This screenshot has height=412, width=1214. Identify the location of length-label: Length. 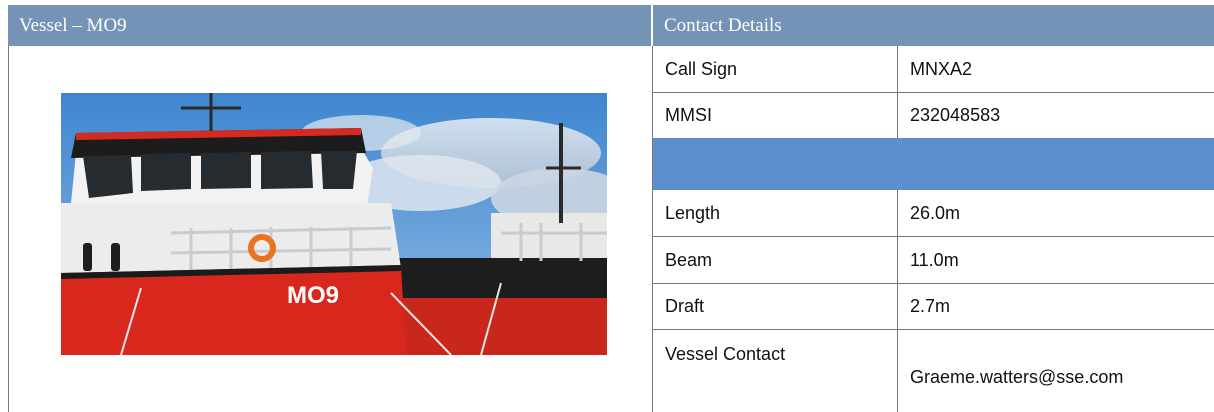
(693, 213).